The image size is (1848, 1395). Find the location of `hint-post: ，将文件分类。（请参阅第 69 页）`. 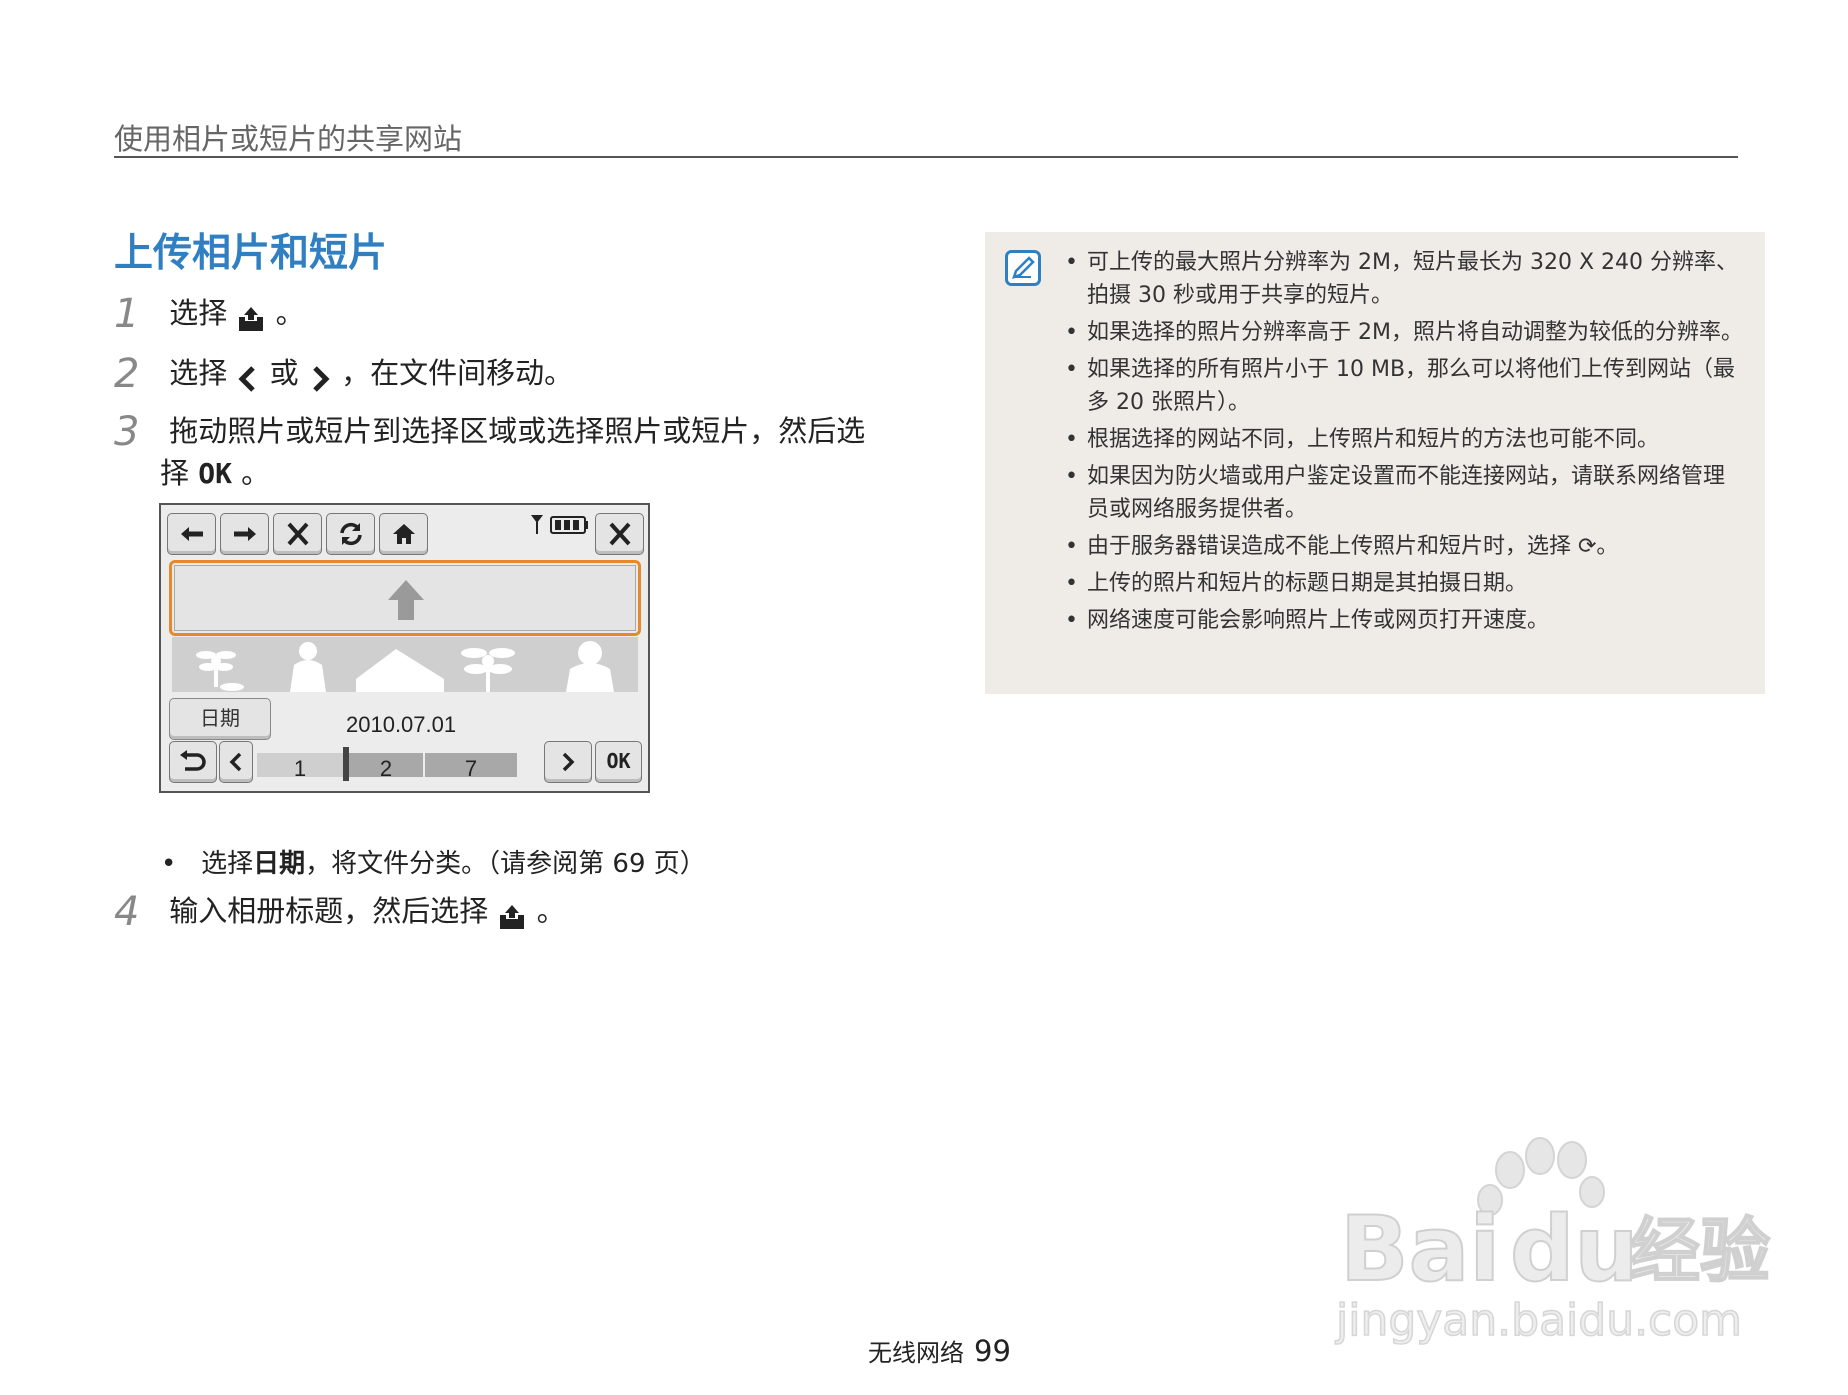

hint-post: ，将文件分类。（请参阅第 69 页） is located at coordinates (505, 864).